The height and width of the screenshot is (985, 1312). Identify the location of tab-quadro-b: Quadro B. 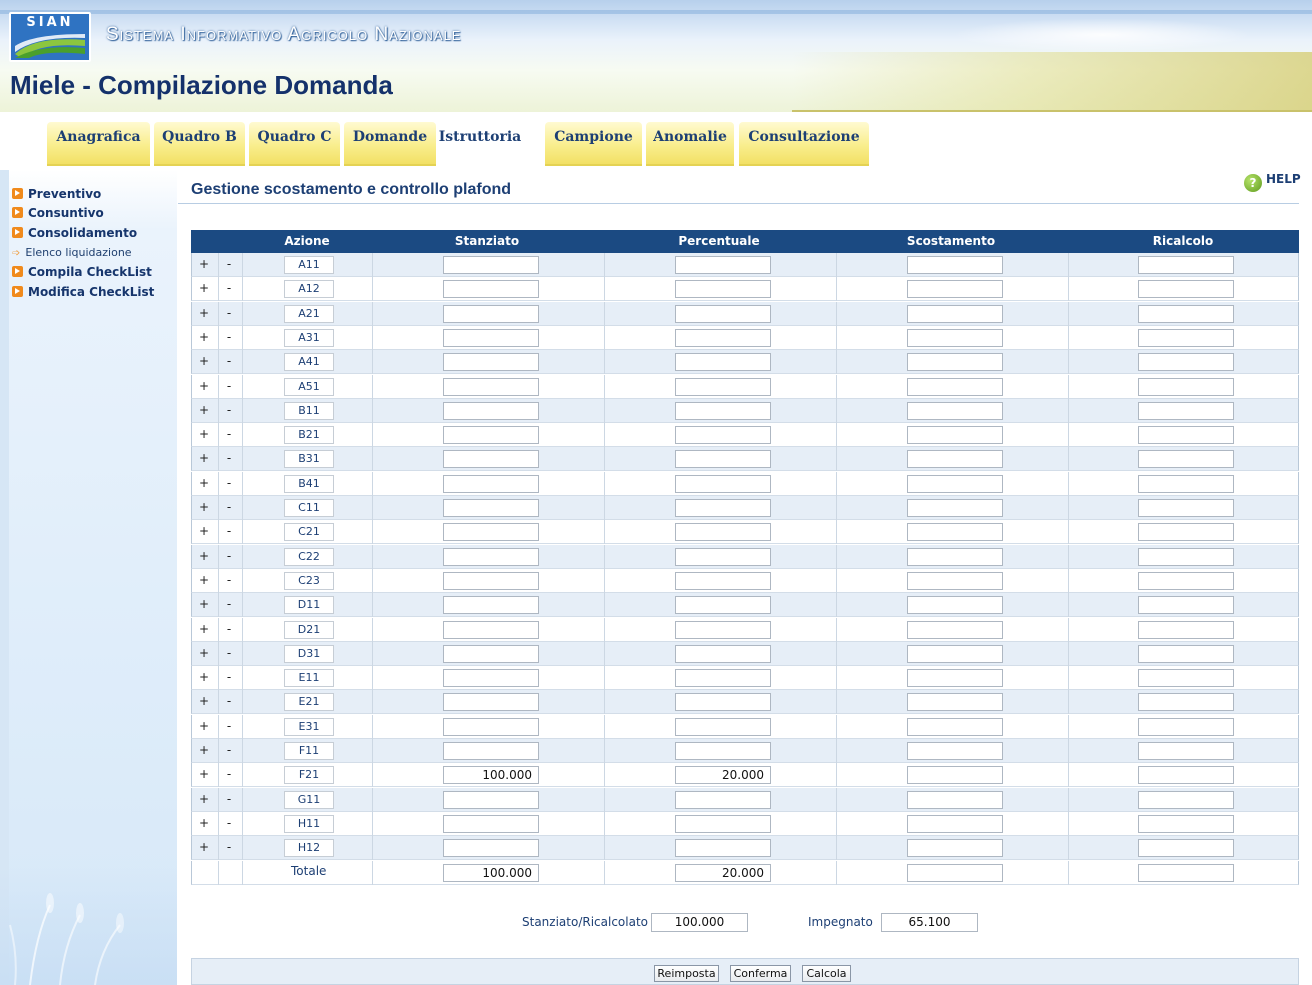
(199, 144).